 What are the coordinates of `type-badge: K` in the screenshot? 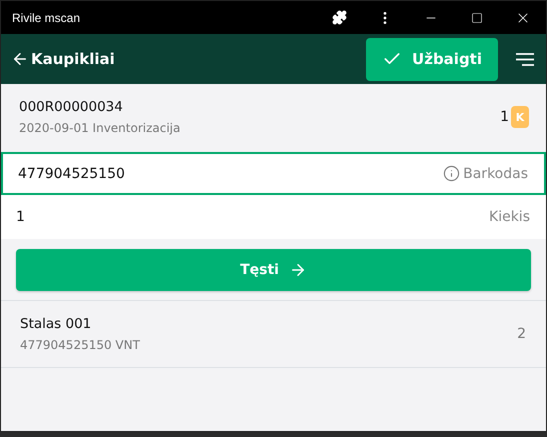 It's located at (520, 117).